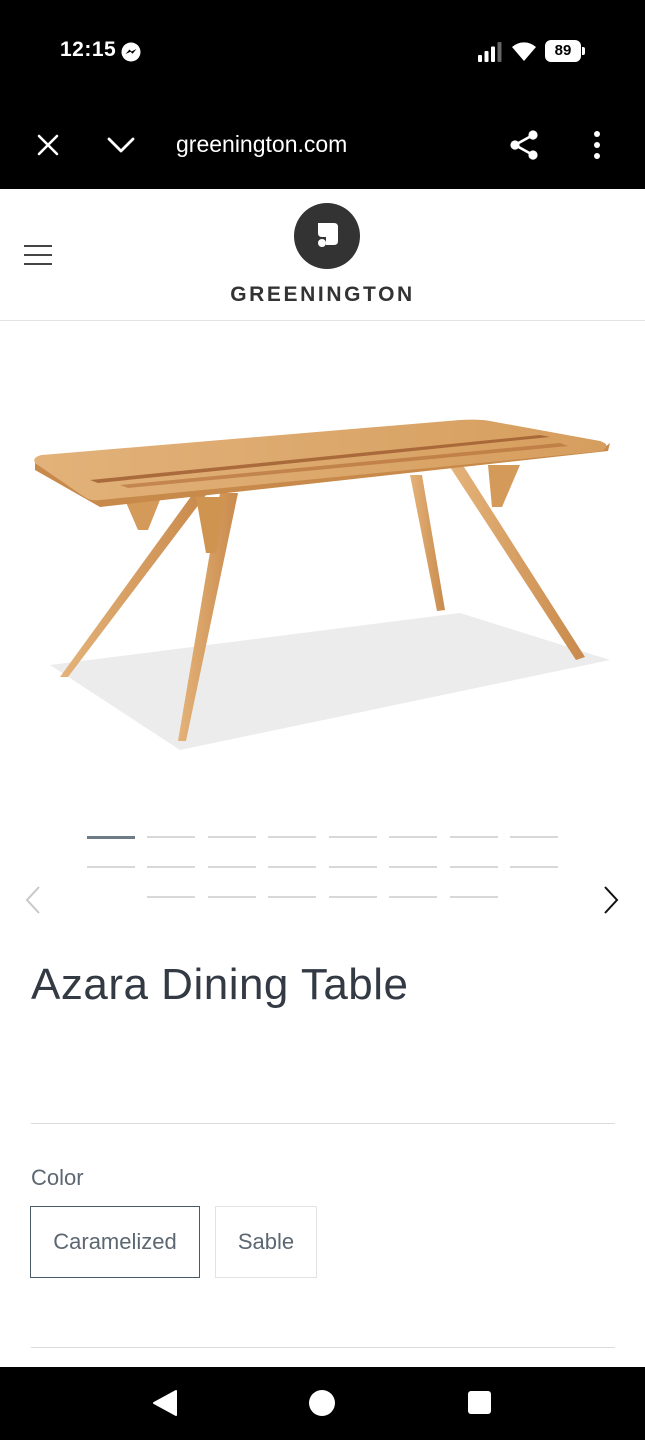  Describe the element at coordinates (131, 52) in the screenshot. I see `messenger-icon` at that location.